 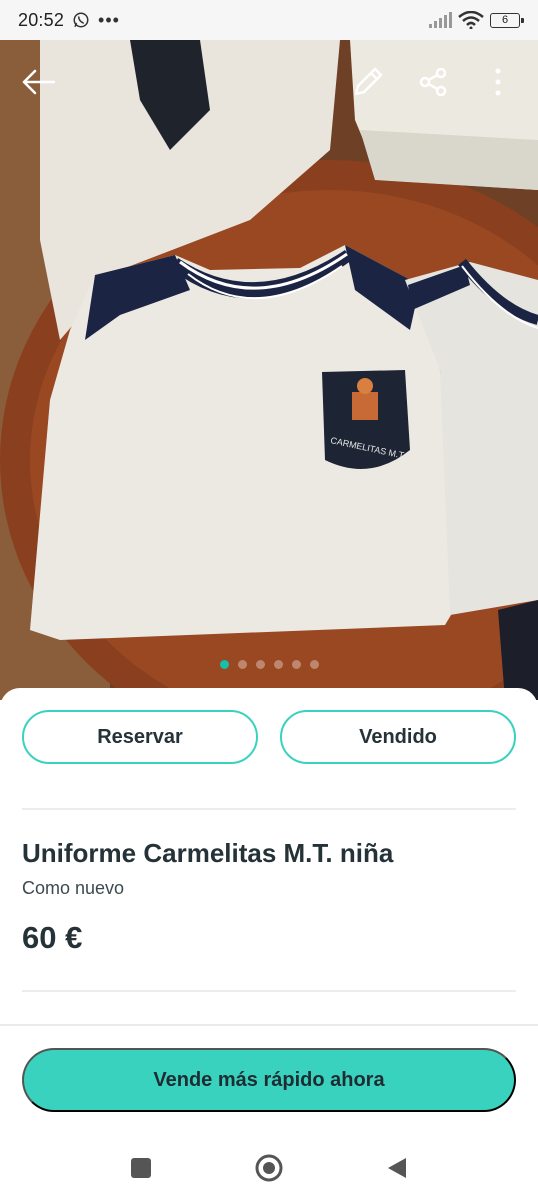 What do you see at coordinates (41, 19) in the screenshot?
I see `status-time: 20:52` at bounding box center [41, 19].